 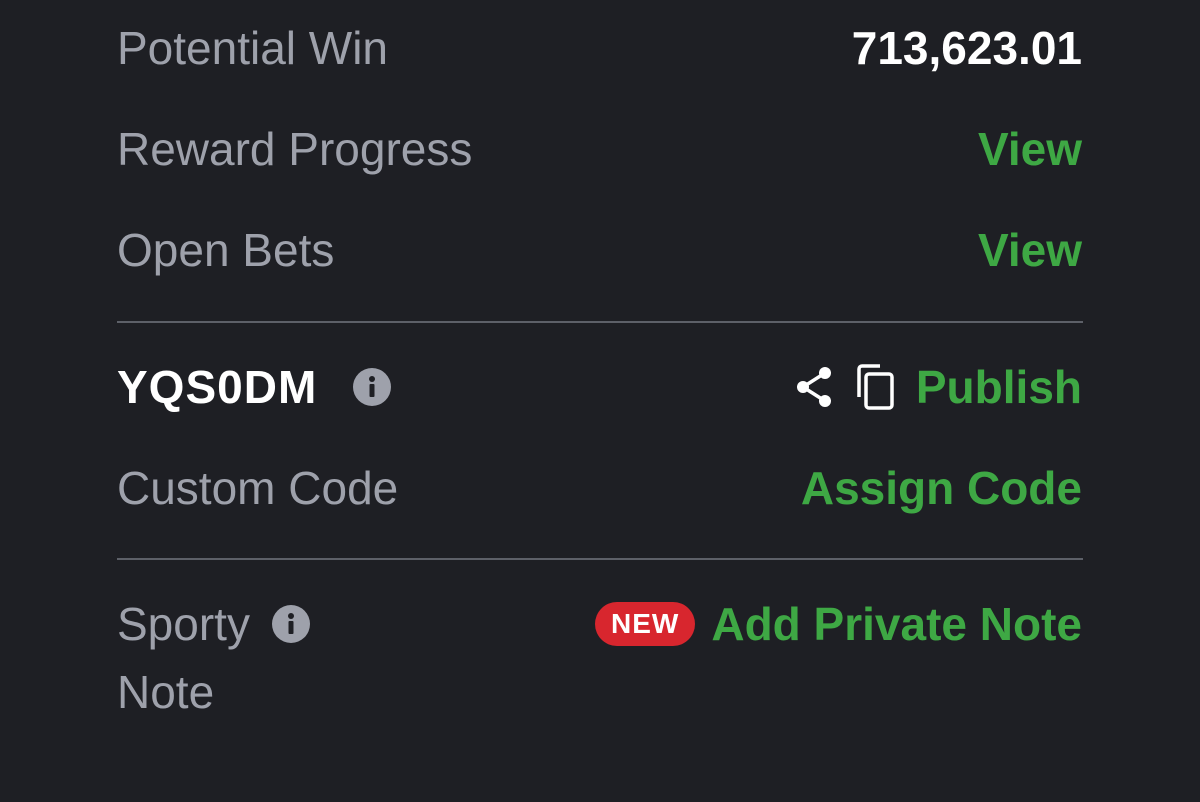 What do you see at coordinates (941, 488) in the screenshot?
I see `assign-code-link: Assign Code` at bounding box center [941, 488].